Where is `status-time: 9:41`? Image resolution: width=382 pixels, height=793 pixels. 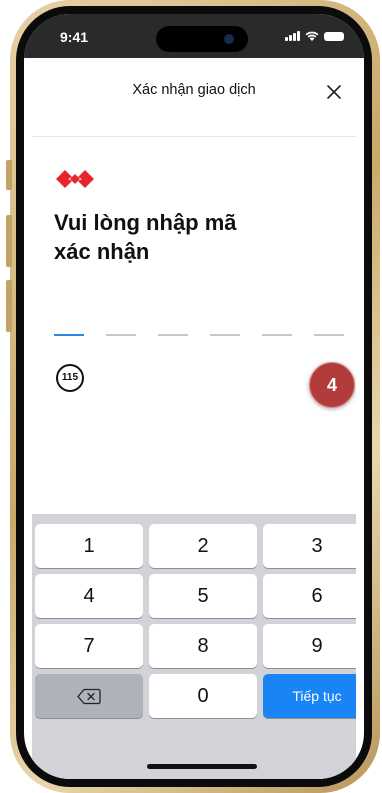 status-time: 9:41 is located at coordinates (74, 37).